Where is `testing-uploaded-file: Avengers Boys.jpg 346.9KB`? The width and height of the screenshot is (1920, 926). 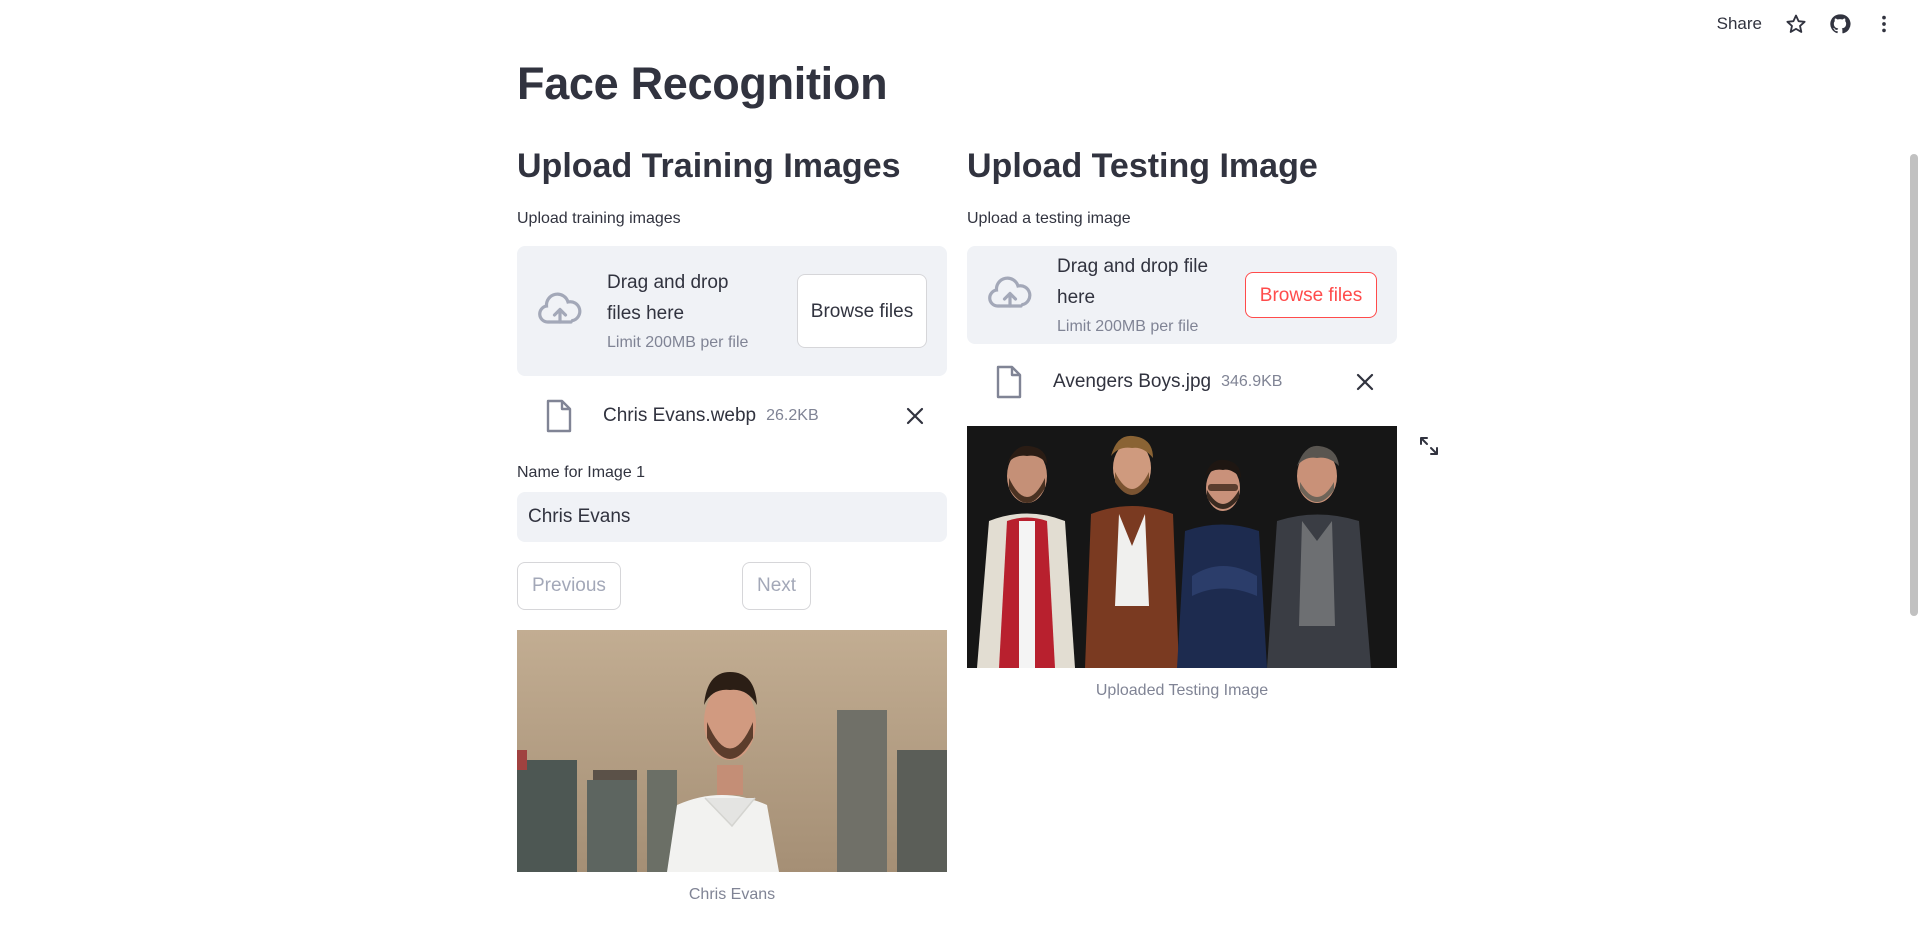 testing-uploaded-file: Avengers Boys.jpg 346.9KB is located at coordinates (1182, 382).